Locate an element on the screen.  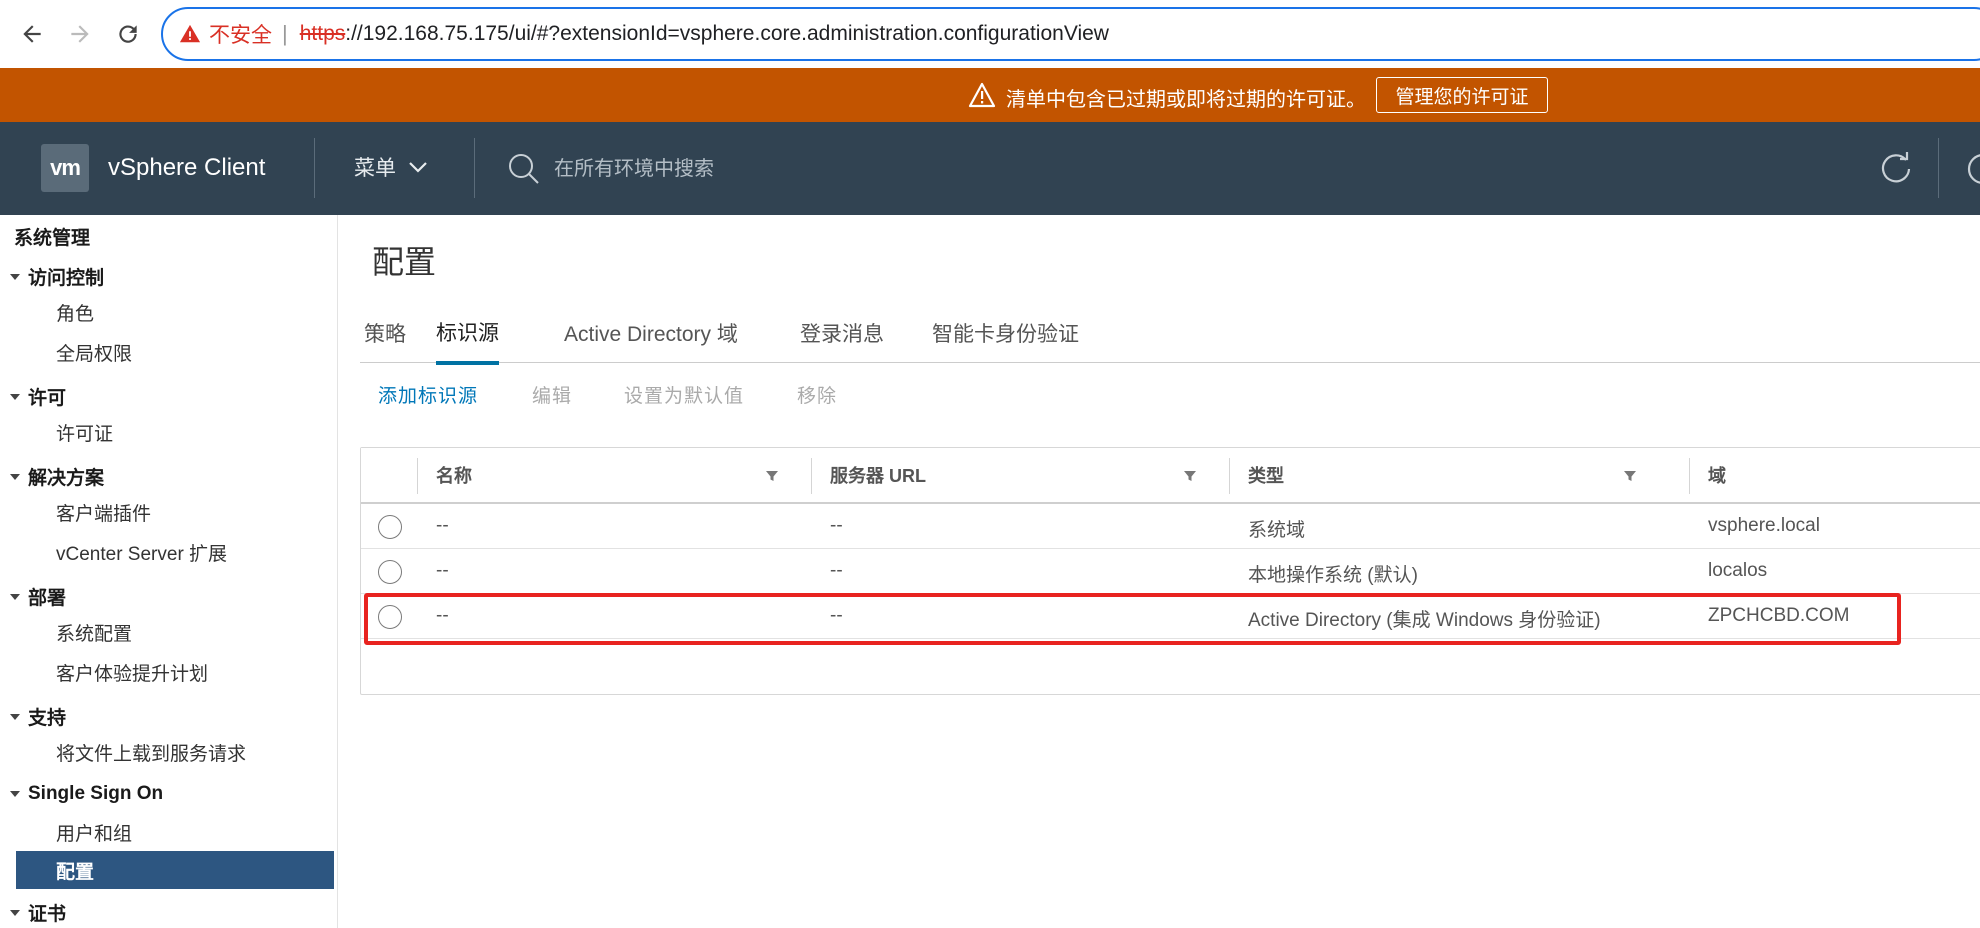
sidebar-group-label: 许可 is located at coordinates (47, 398).